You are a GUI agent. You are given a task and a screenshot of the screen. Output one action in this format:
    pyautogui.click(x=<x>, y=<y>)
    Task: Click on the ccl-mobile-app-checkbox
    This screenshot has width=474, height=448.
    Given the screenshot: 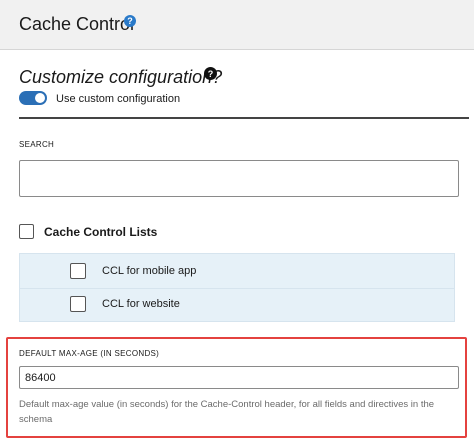 What is the action you would take?
    pyautogui.click(x=78, y=271)
    